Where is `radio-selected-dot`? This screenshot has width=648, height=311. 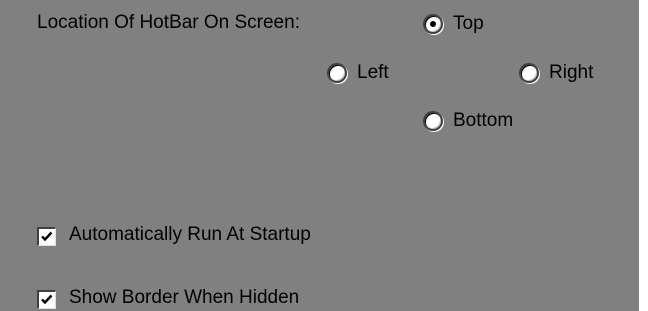 radio-selected-dot is located at coordinates (433, 24).